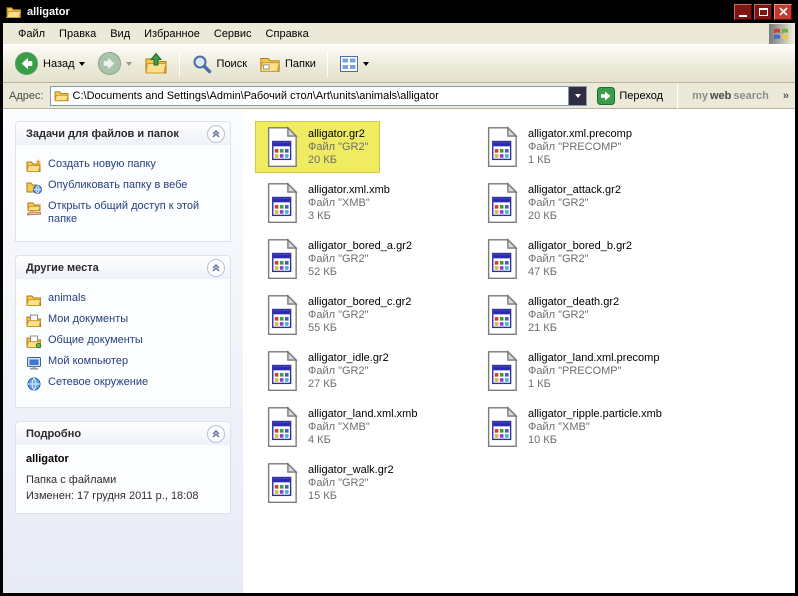  What do you see at coordinates (763, 11) in the screenshot?
I see `maximize-button` at bounding box center [763, 11].